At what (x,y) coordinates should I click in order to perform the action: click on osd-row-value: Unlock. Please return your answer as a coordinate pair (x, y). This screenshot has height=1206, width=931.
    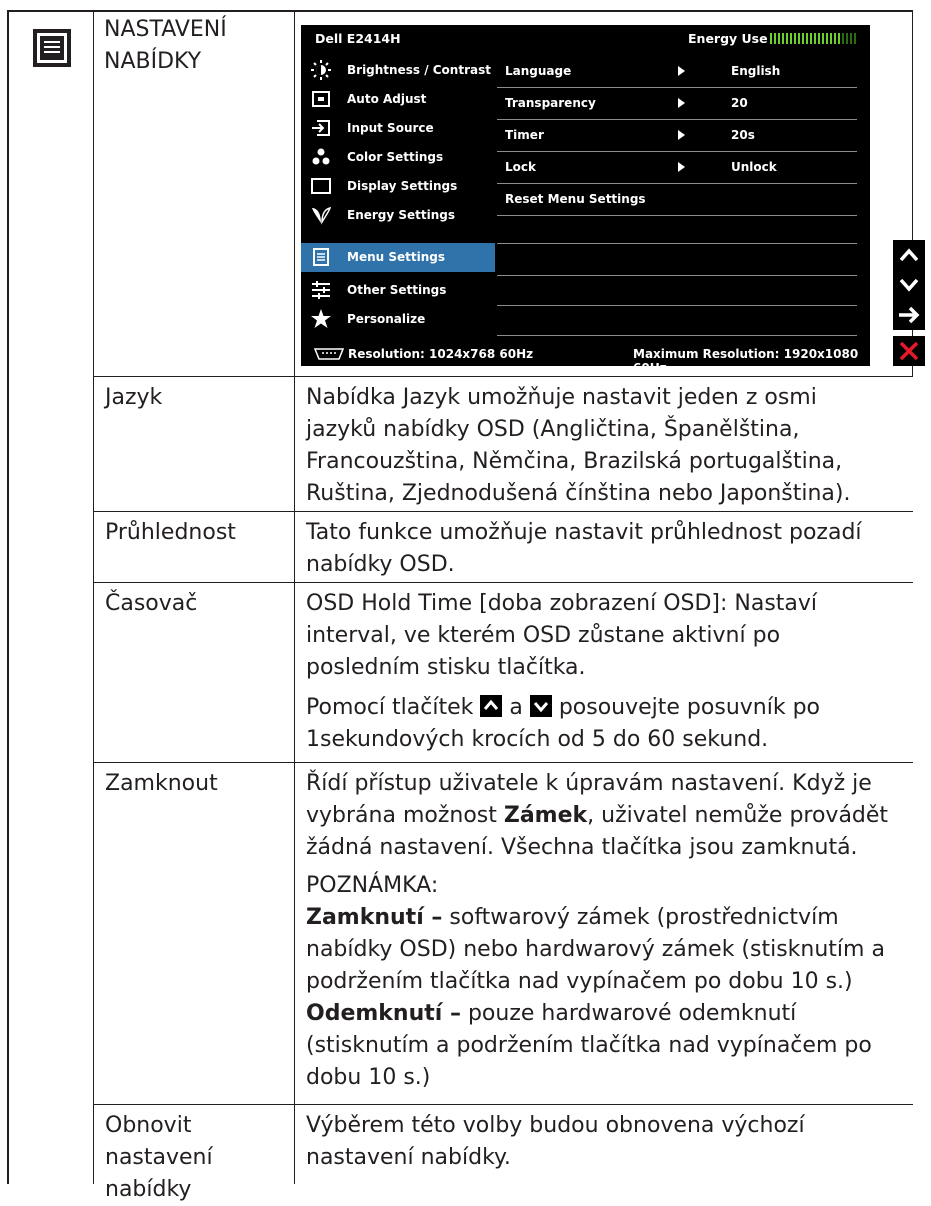
    Looking at the image, I should click on (754, 167).